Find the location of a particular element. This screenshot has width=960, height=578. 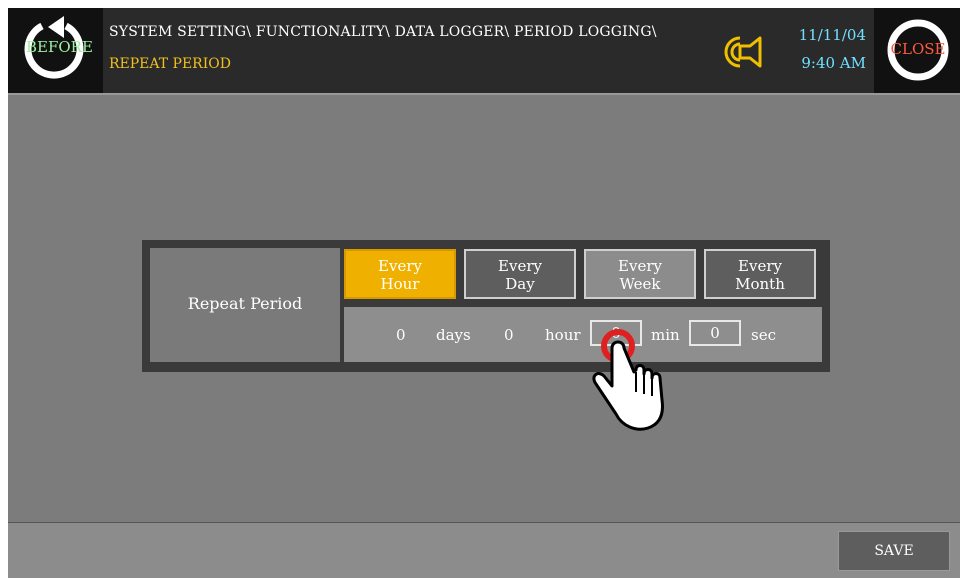

option-line2: Month is located at coordinates (760, 284).